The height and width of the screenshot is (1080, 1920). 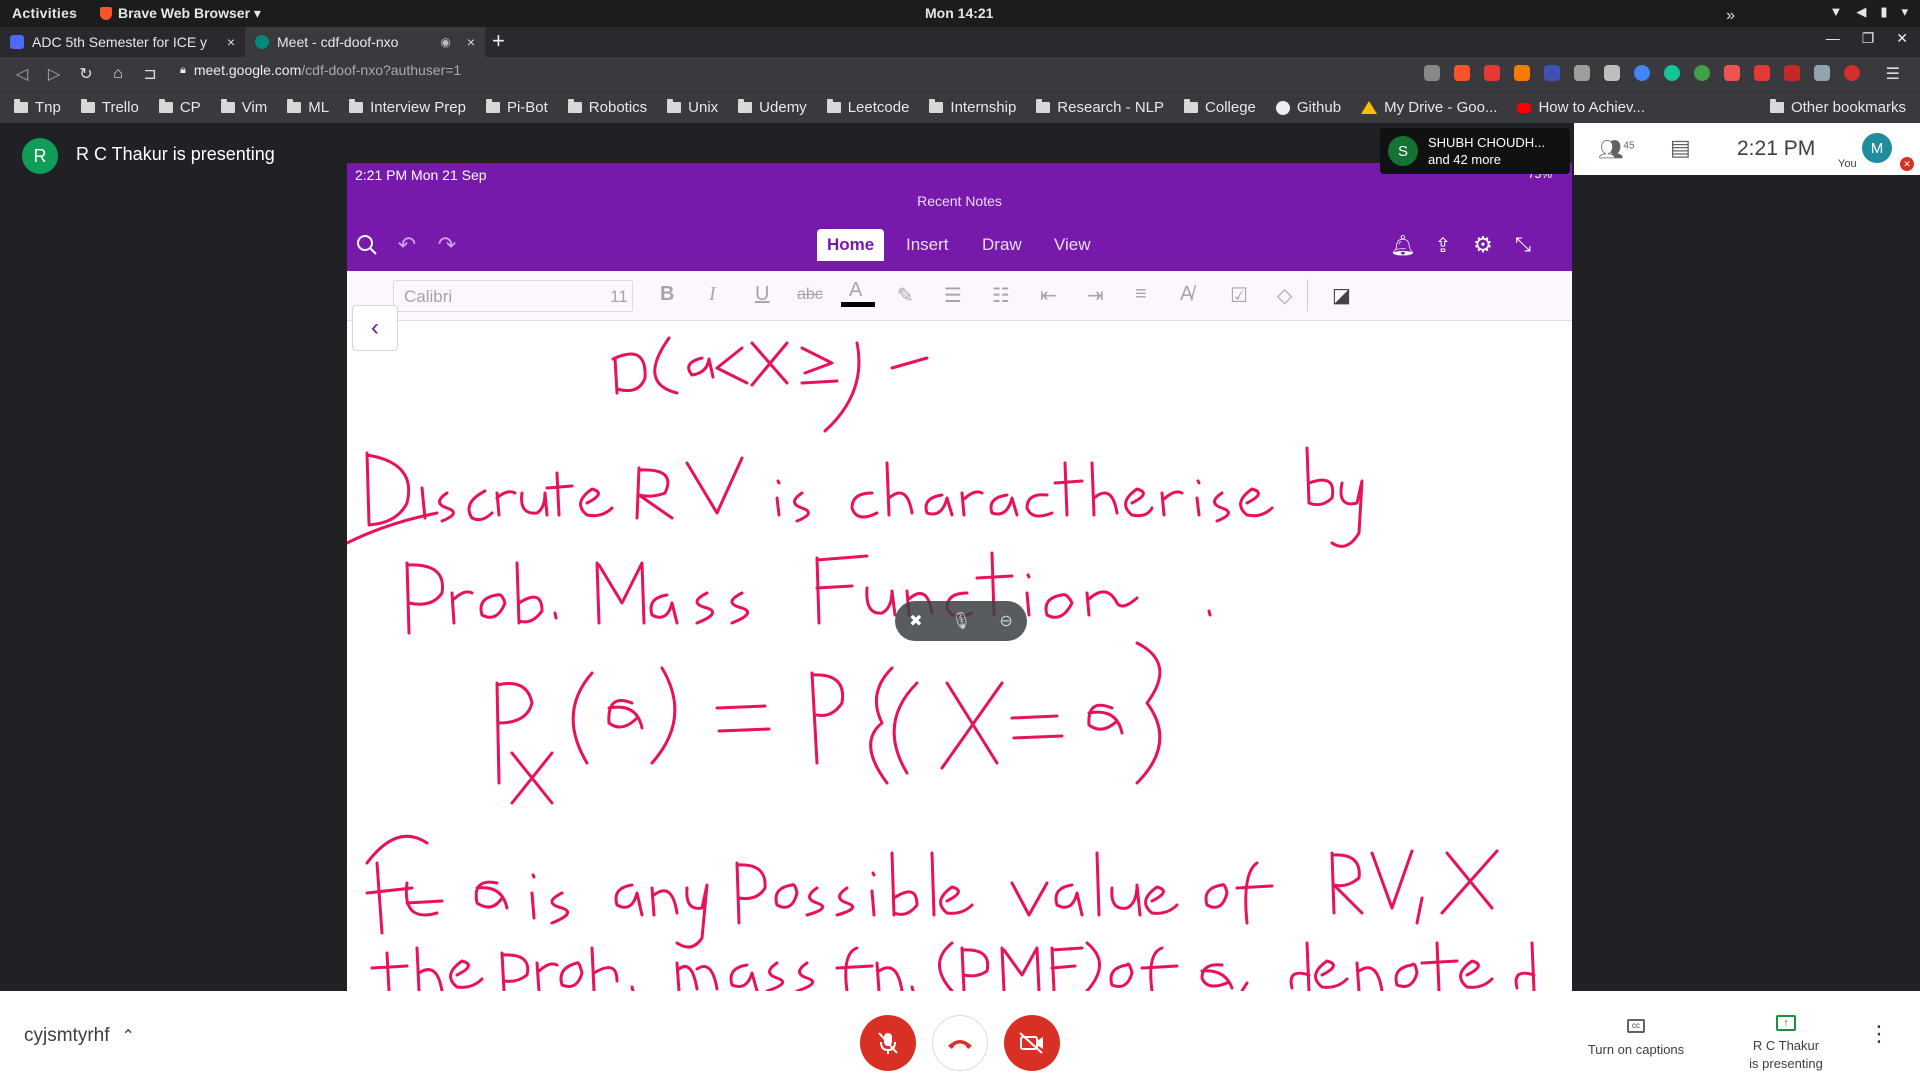 I want to click on checkbox-icon: ☑, so click(x=1239, y=295).